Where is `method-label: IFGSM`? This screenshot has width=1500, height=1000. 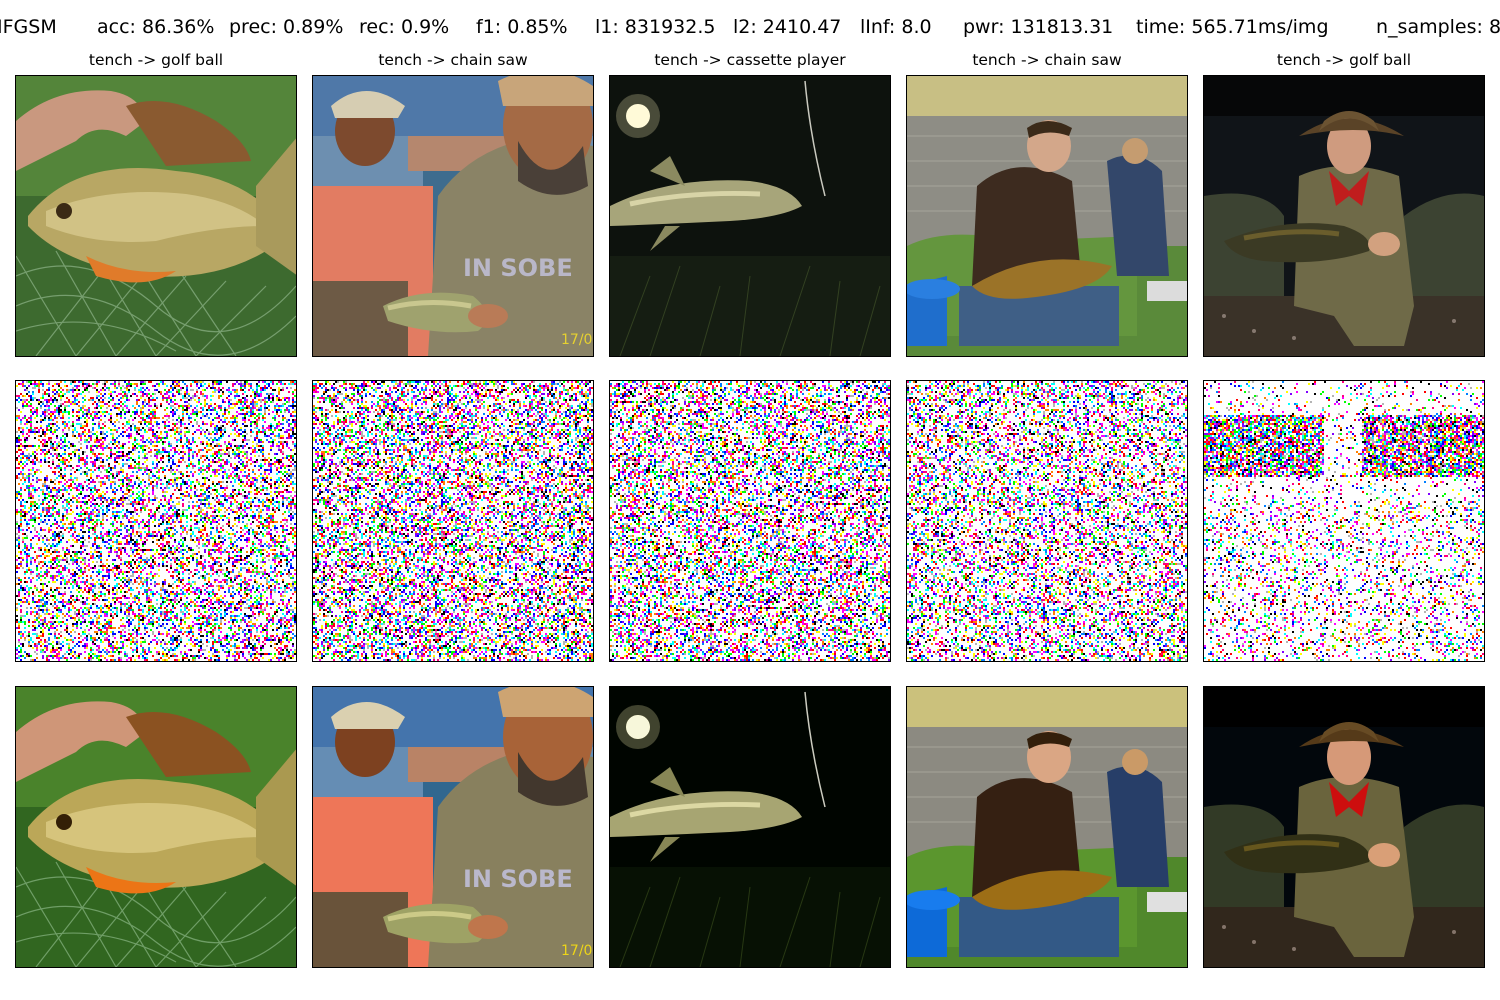 method-label: IFGSM is located at coordinates (28, 27).